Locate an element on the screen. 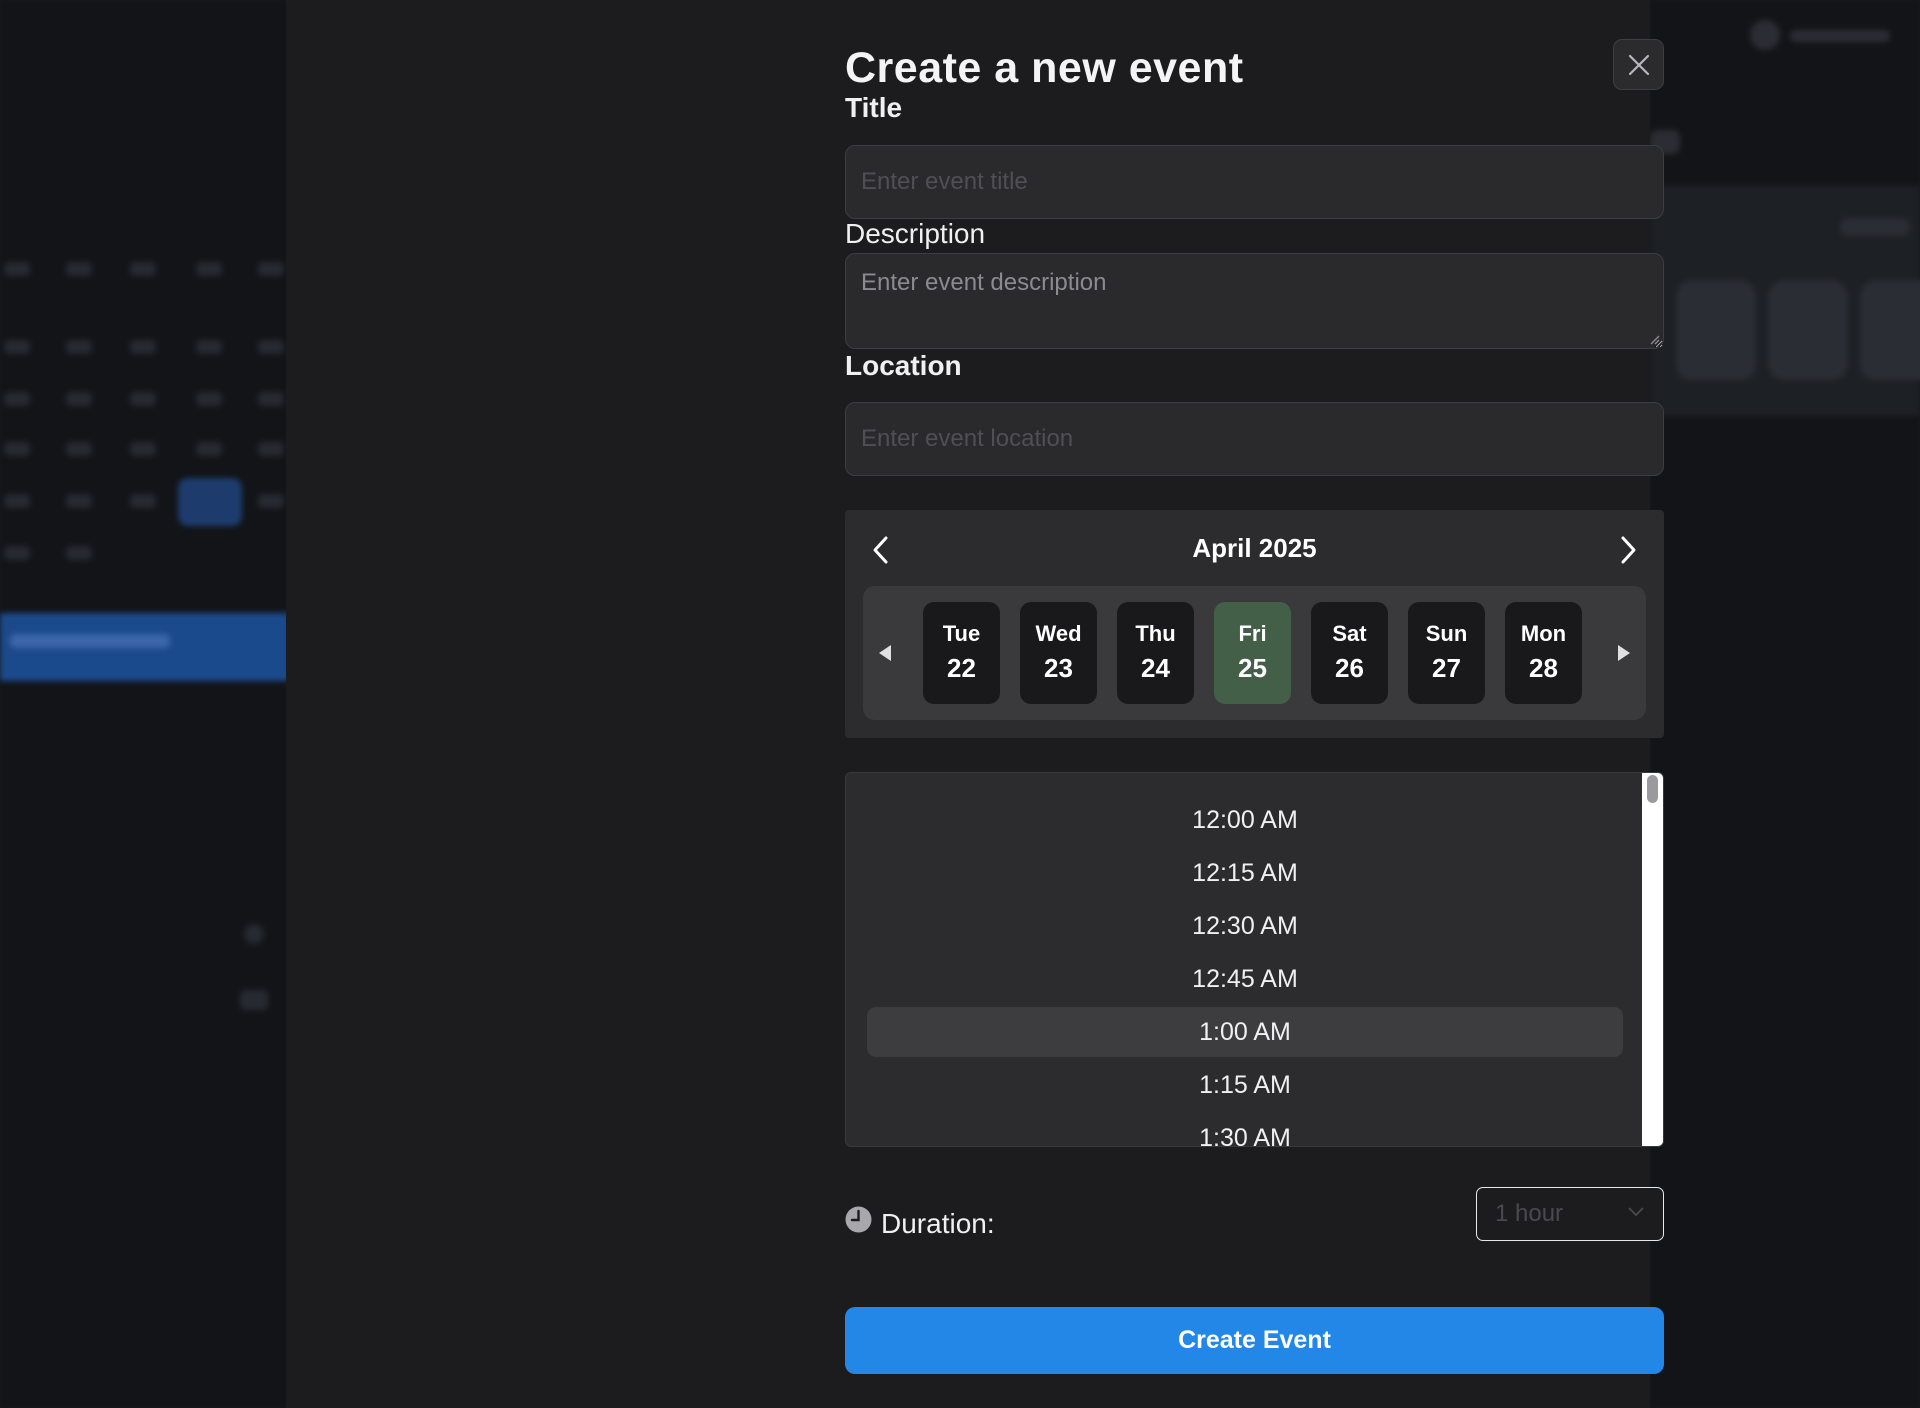  resize-handle-icon is located at coordinates (1654, 339).